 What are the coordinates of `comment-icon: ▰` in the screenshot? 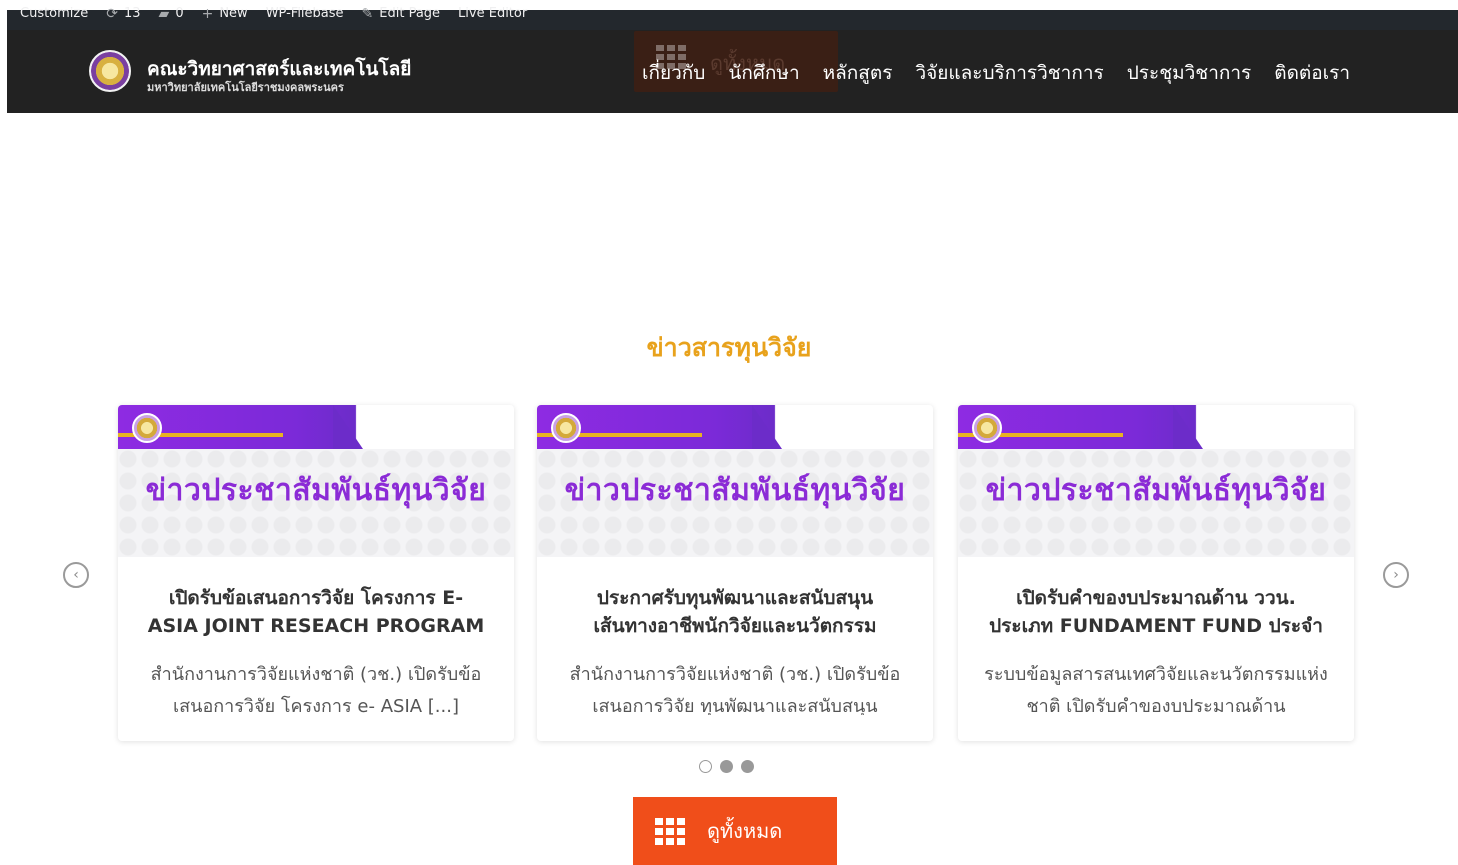 It's located at (164, 13).